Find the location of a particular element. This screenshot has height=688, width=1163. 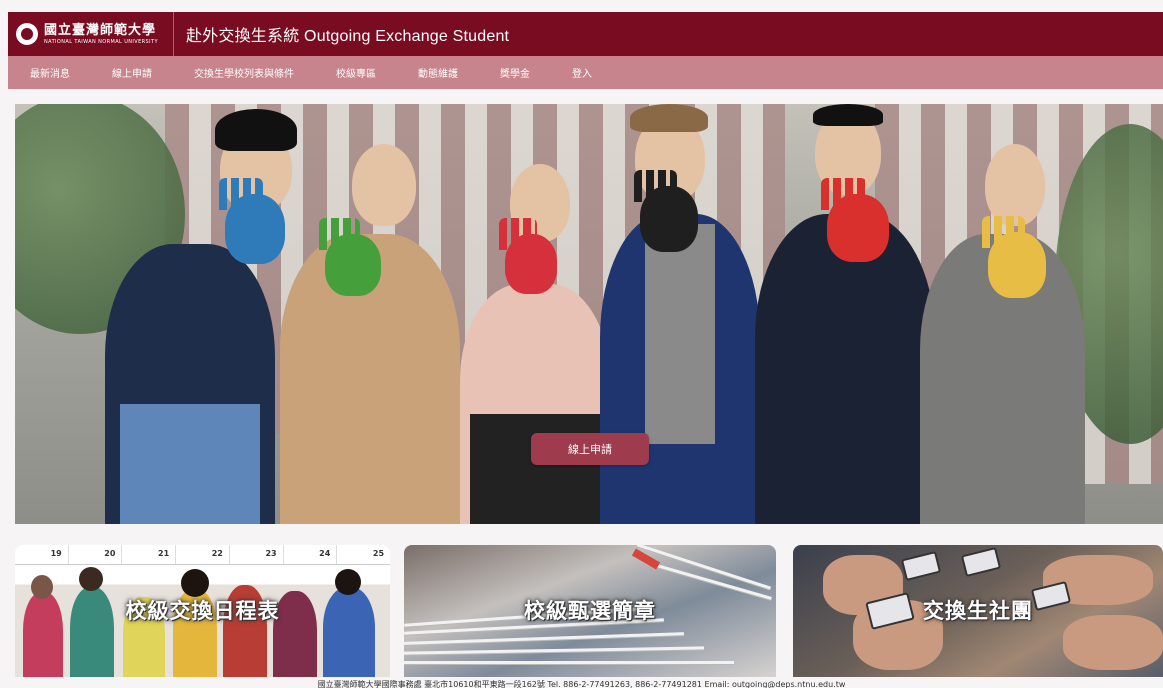

nav-item-scholarship: 獎學金 is located at coordinates (515, 72).